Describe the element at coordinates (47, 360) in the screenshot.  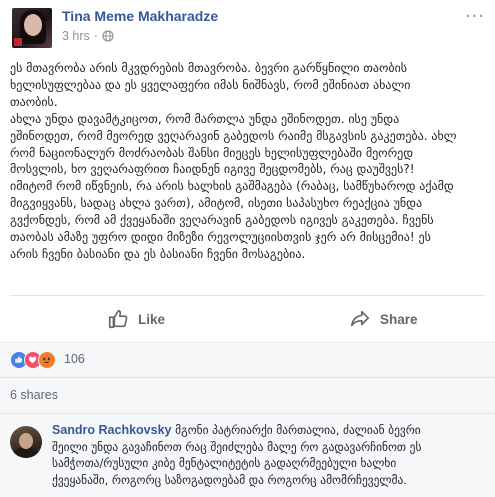
I see `angry-reaction-icon` at that location.